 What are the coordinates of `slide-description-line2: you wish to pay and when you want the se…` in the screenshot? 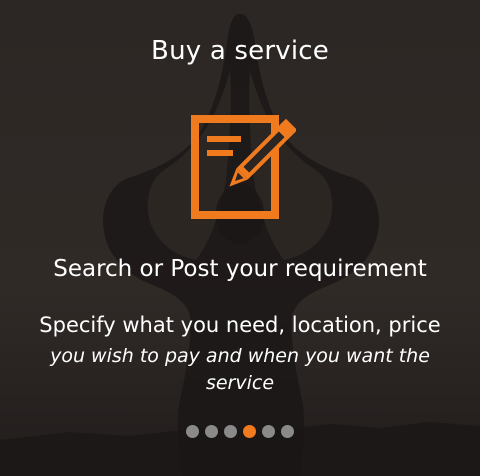 It's located at (240, 369).